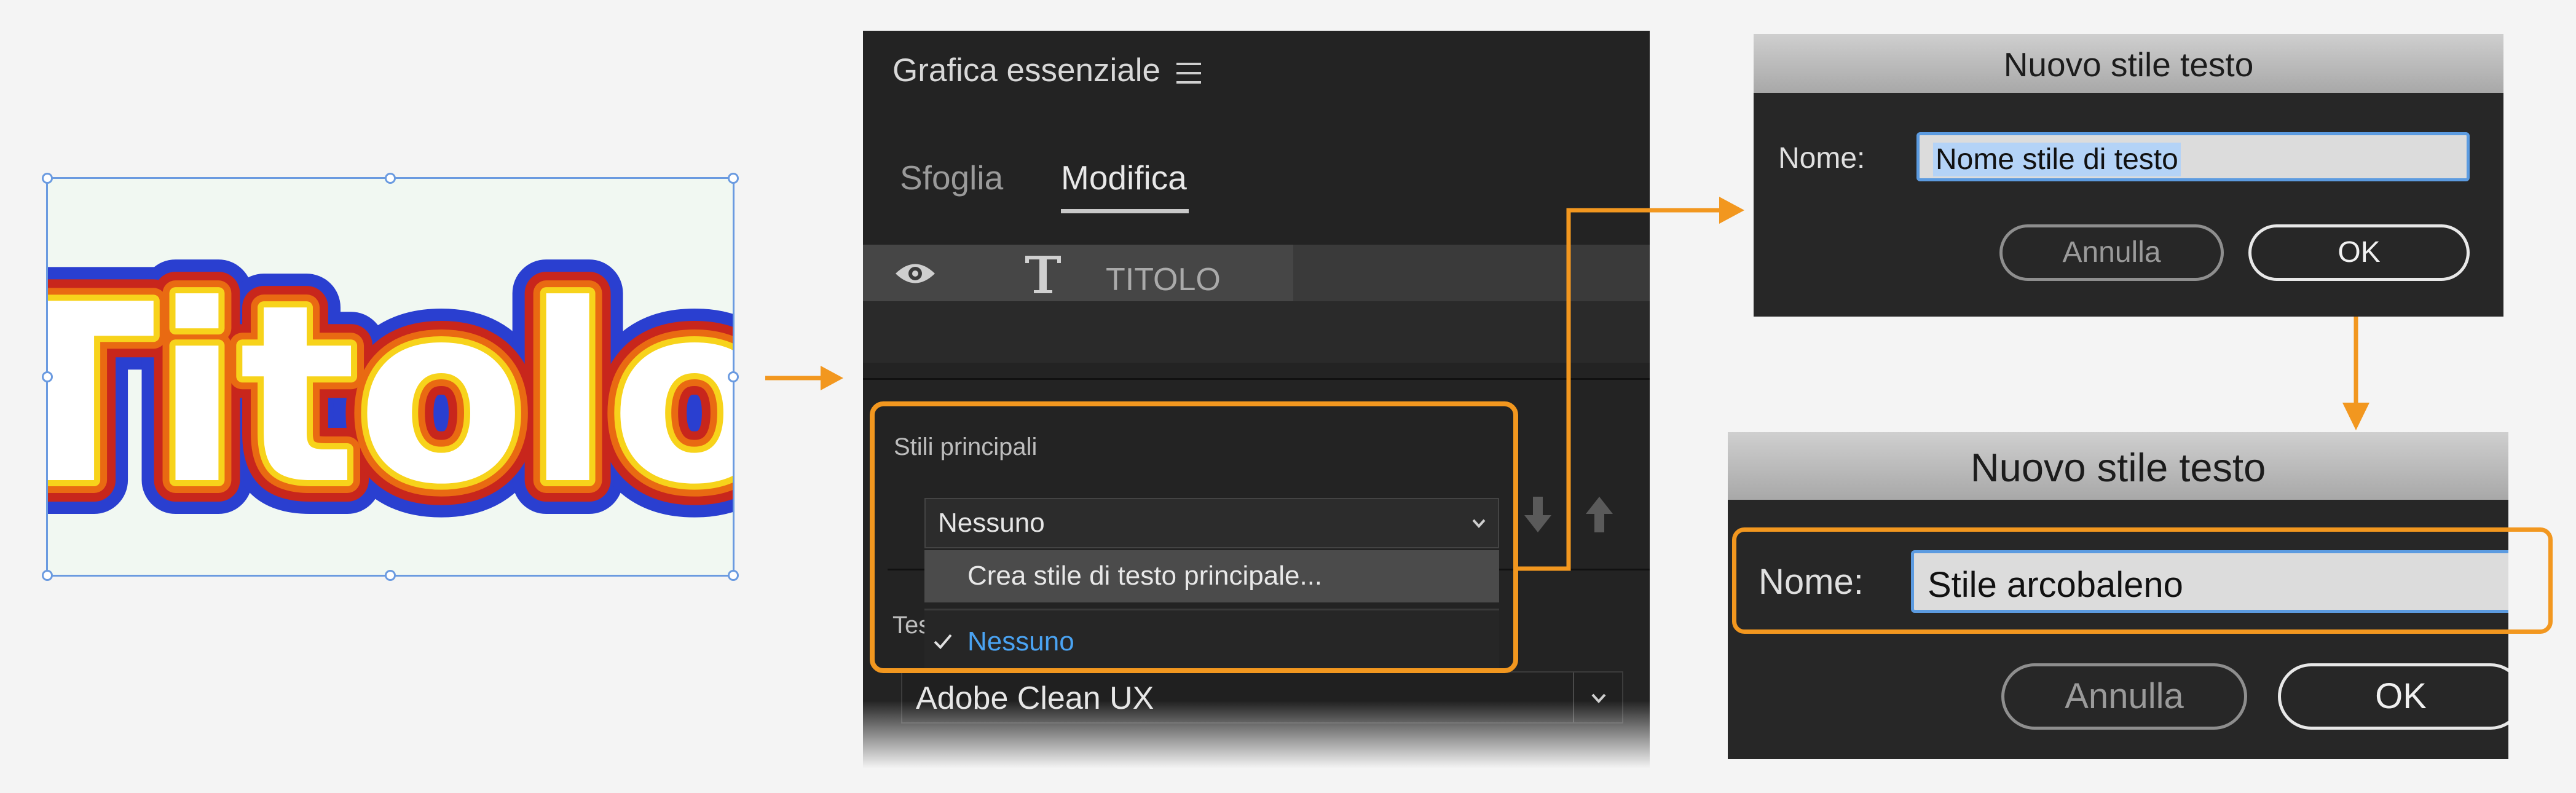 The width and height of the screenshot is (2576, 793). What do you see at coordinates (1822, 158) in the screenshot?
I see `name-label: Nome:` at bounding box center [1822, 158].